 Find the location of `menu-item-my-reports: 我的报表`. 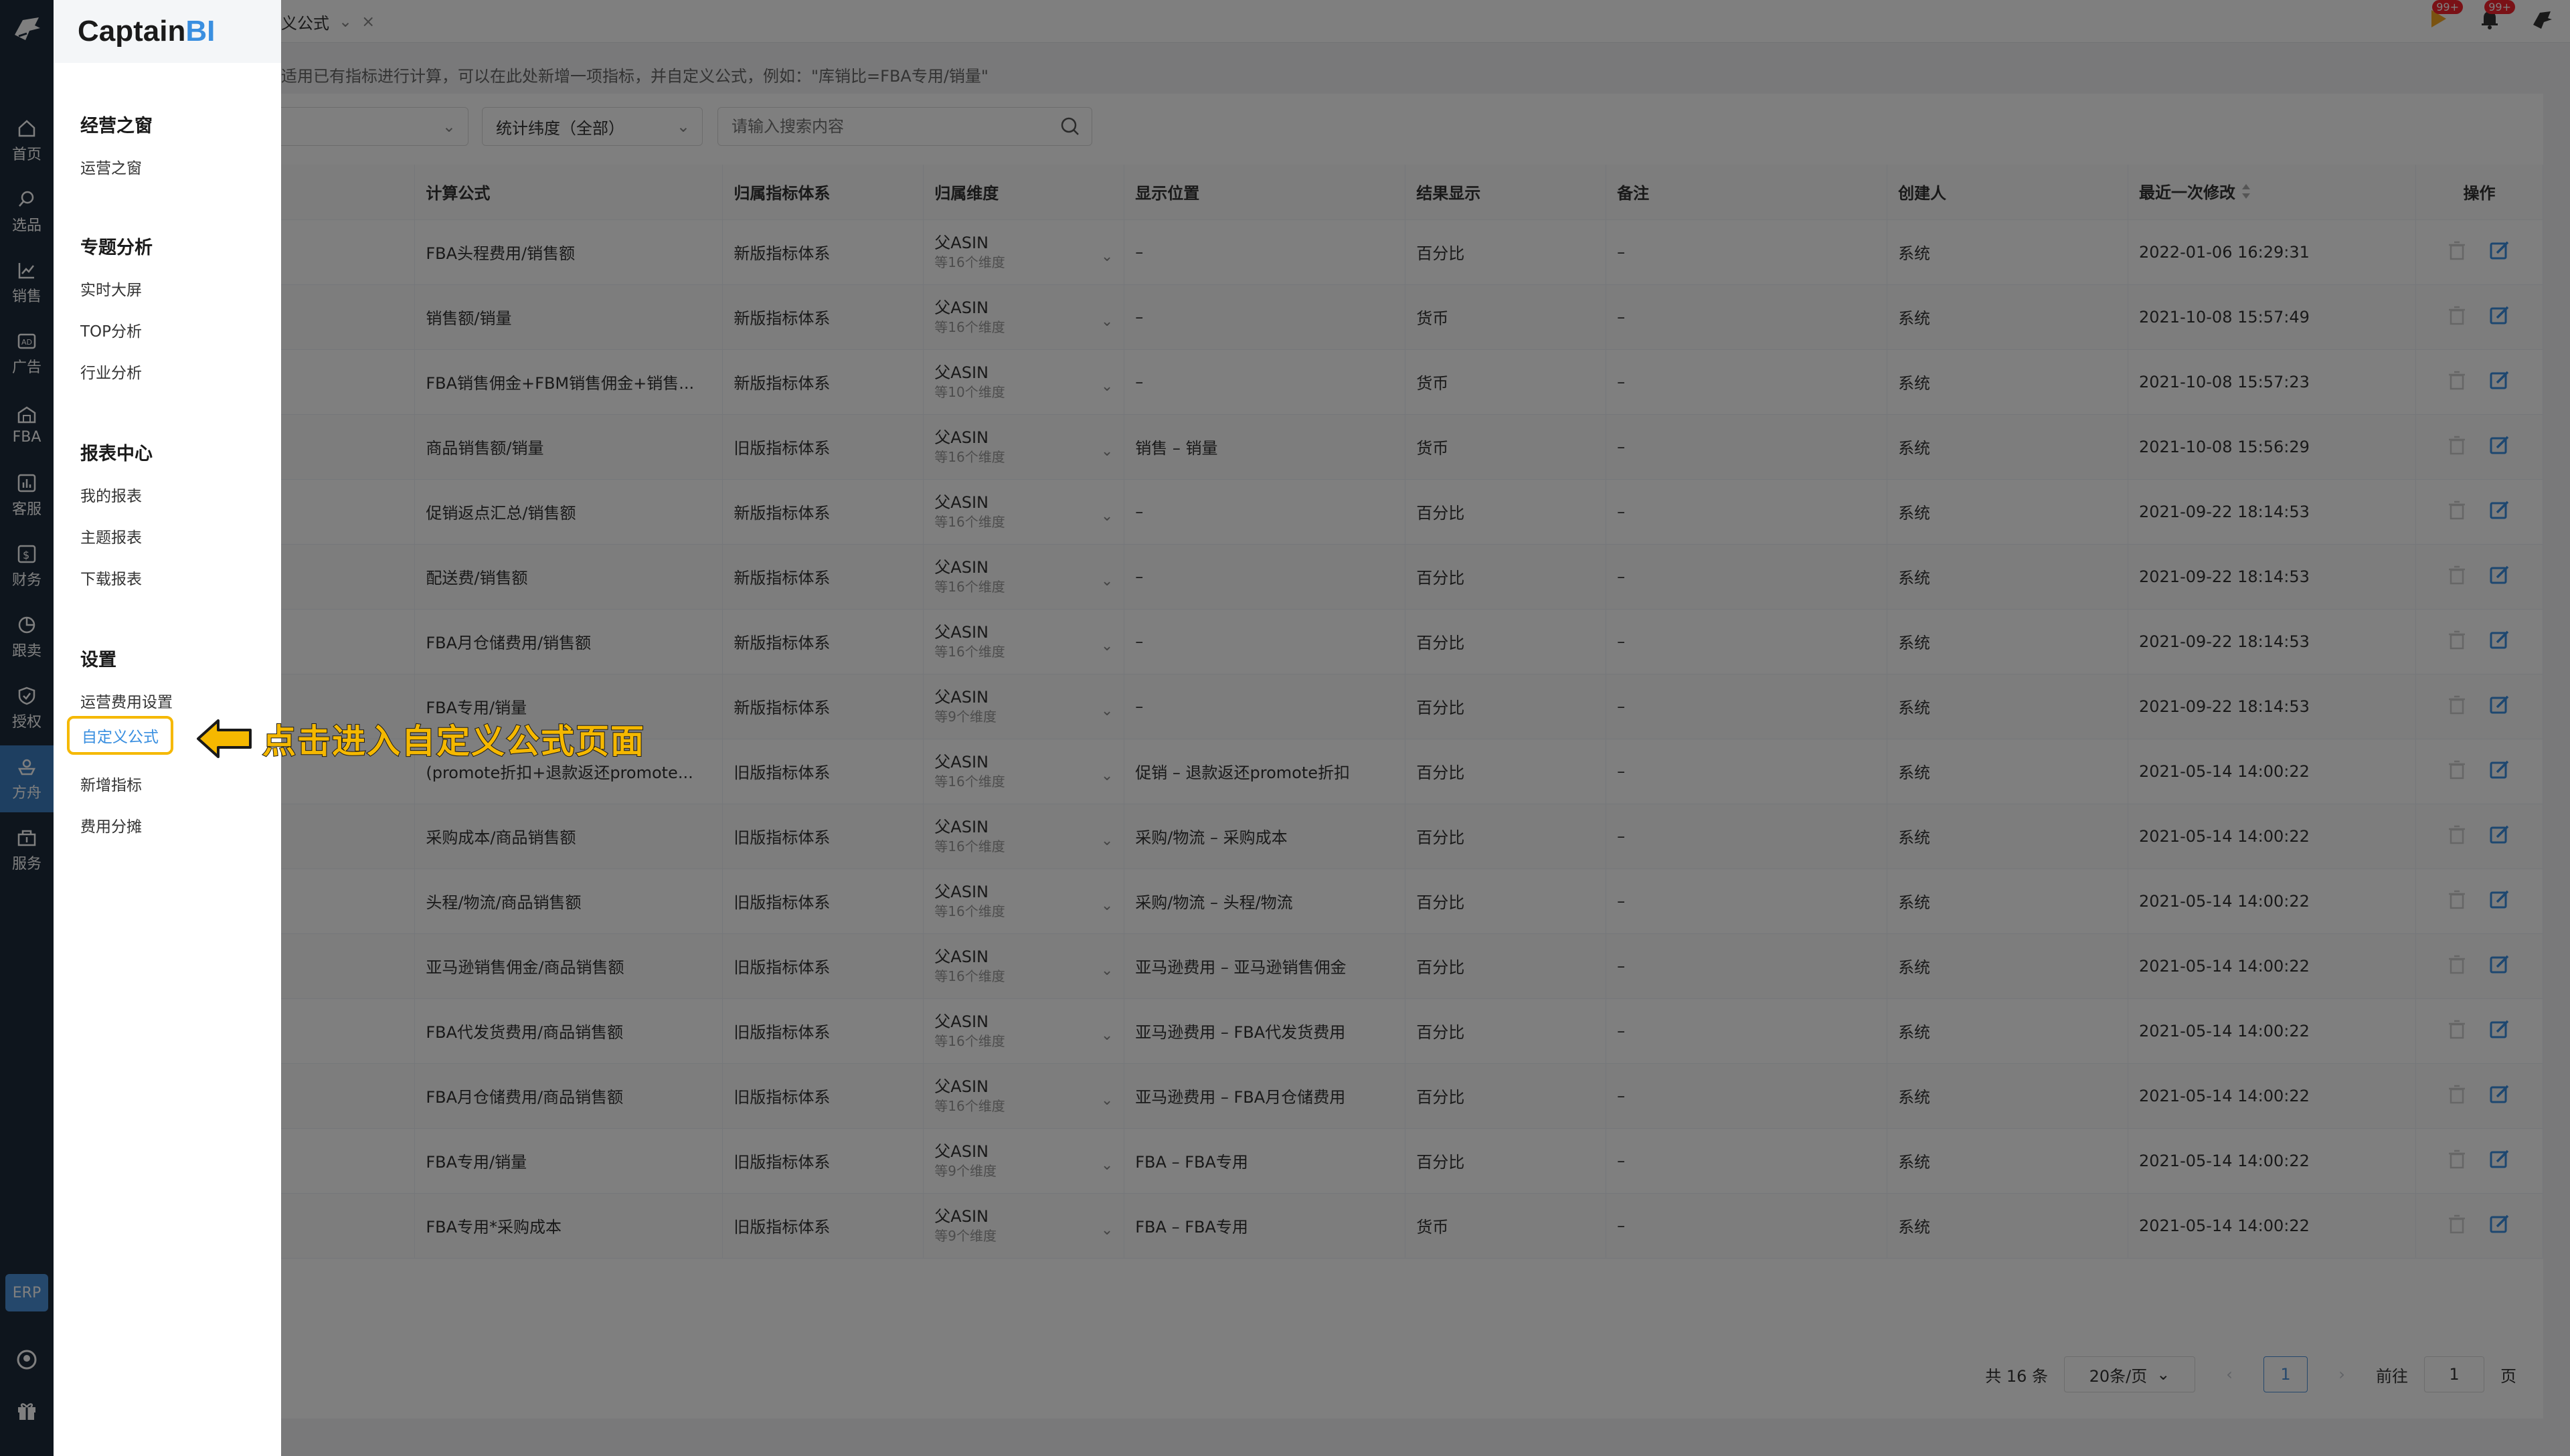

menu-item-my-reports: 我的报表 is located at coordinates (111, 494).